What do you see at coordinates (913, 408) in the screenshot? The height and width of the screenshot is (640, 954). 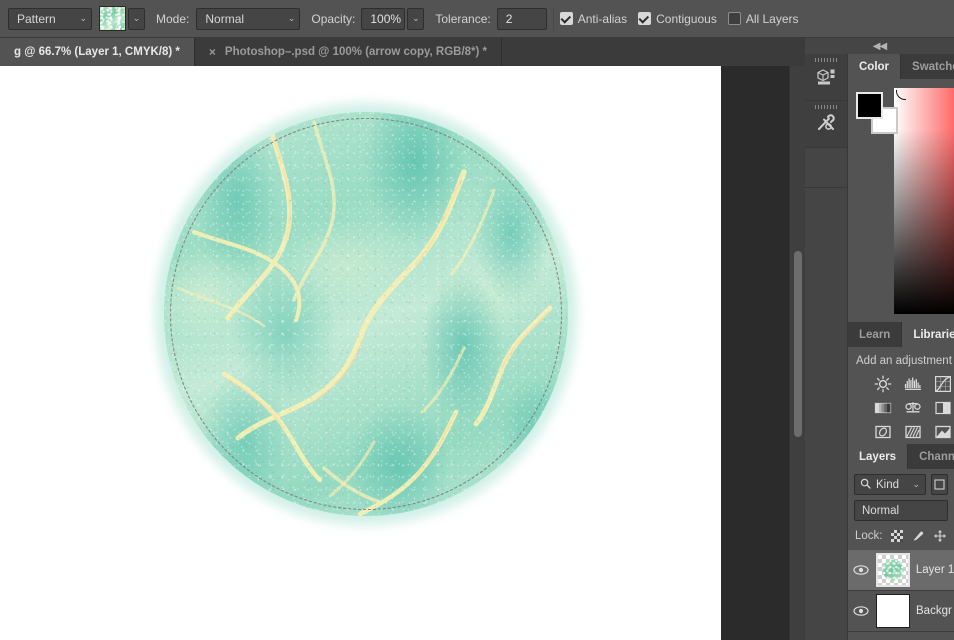 I see `vibrance-icon` at bounding box center [913, 408].